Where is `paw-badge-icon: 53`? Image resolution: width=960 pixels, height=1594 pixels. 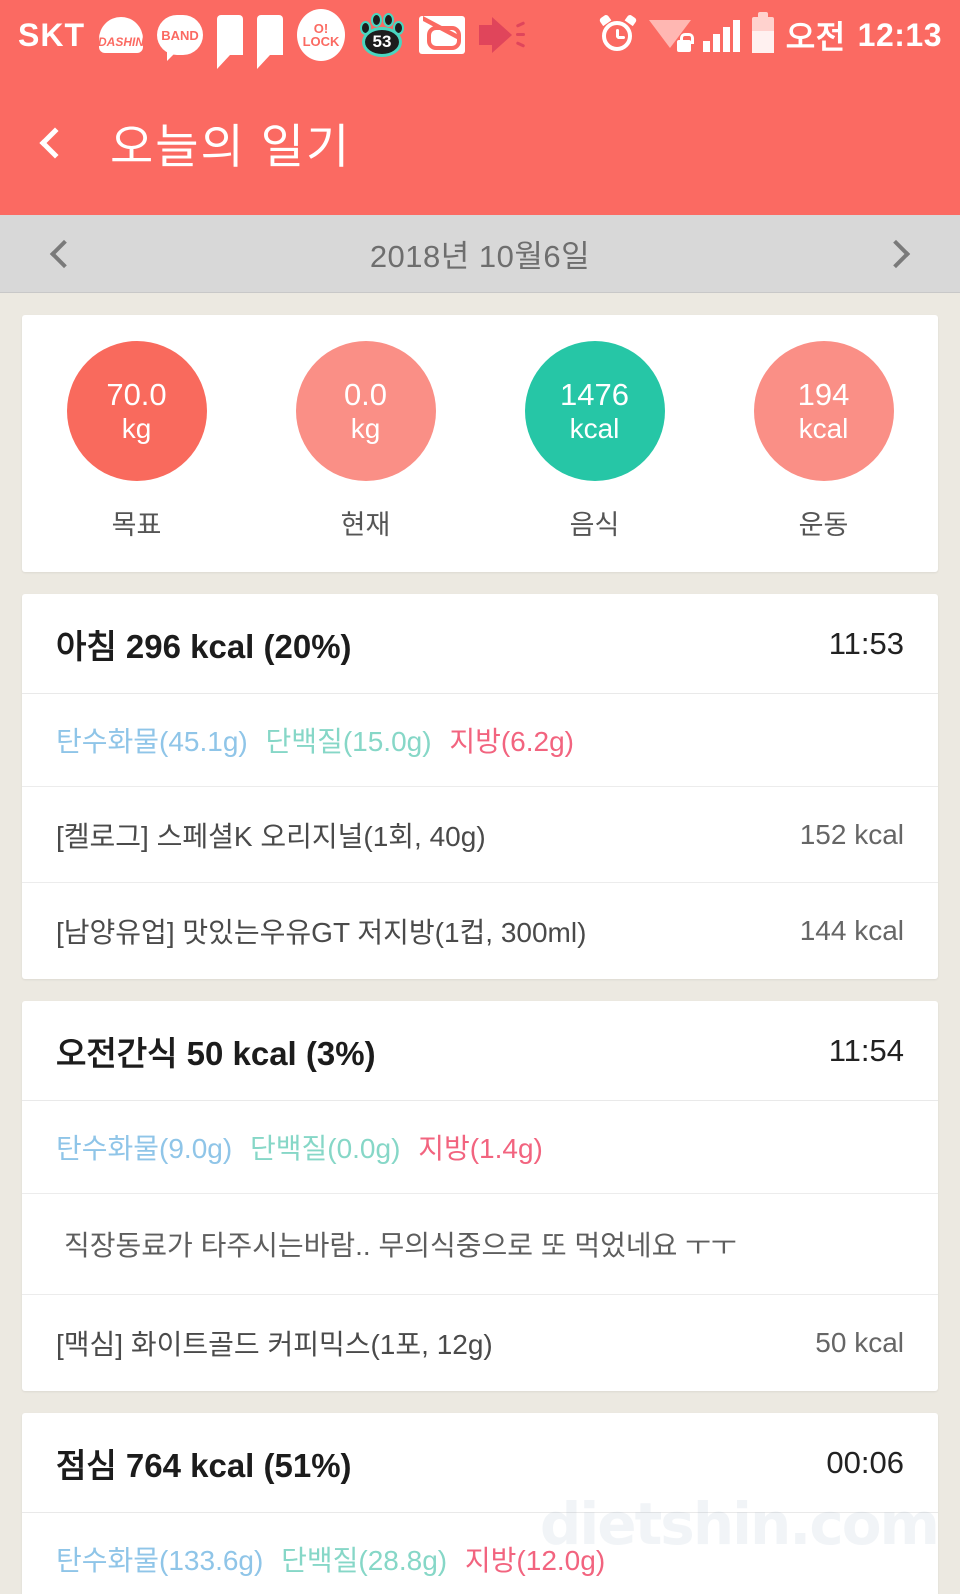
paw-badge-icon: 53 is located at coordinates (382, 35).